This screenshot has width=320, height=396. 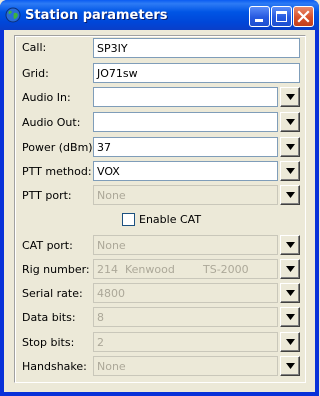 I want to click on maximize-icon, so click(x=281, y=16).